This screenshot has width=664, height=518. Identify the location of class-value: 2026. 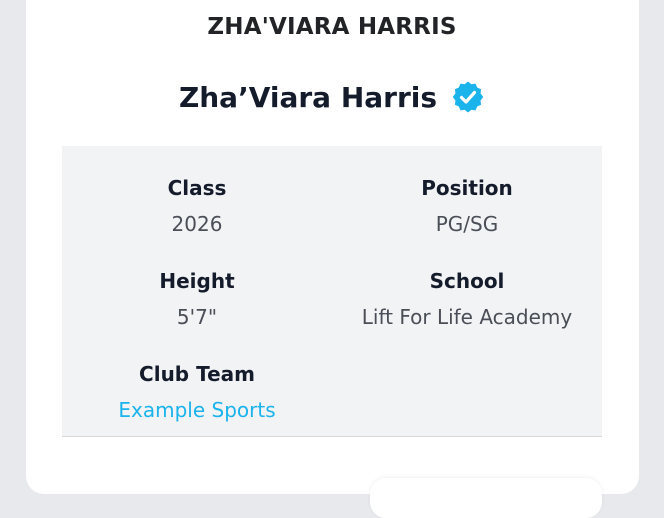
(197, 224).